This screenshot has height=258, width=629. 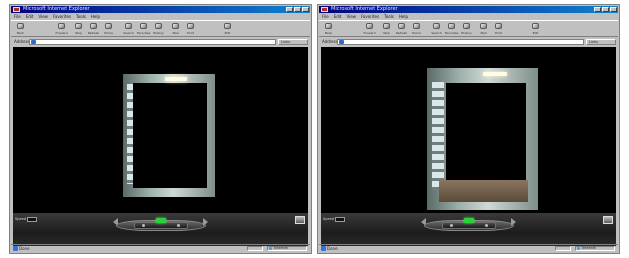 I want to click on history-icon, so click(x=466, y=26).